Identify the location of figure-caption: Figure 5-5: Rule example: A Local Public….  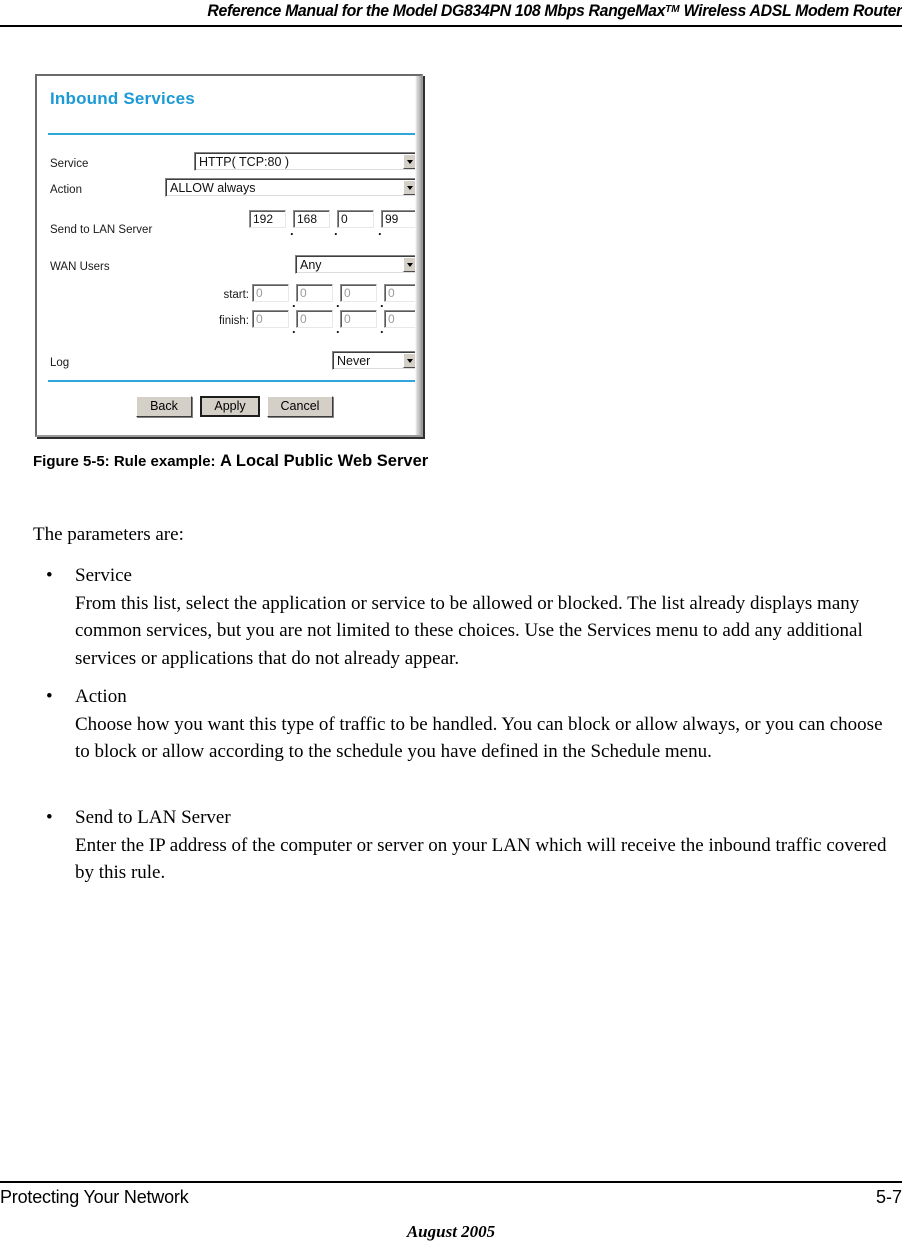
(230, 461).